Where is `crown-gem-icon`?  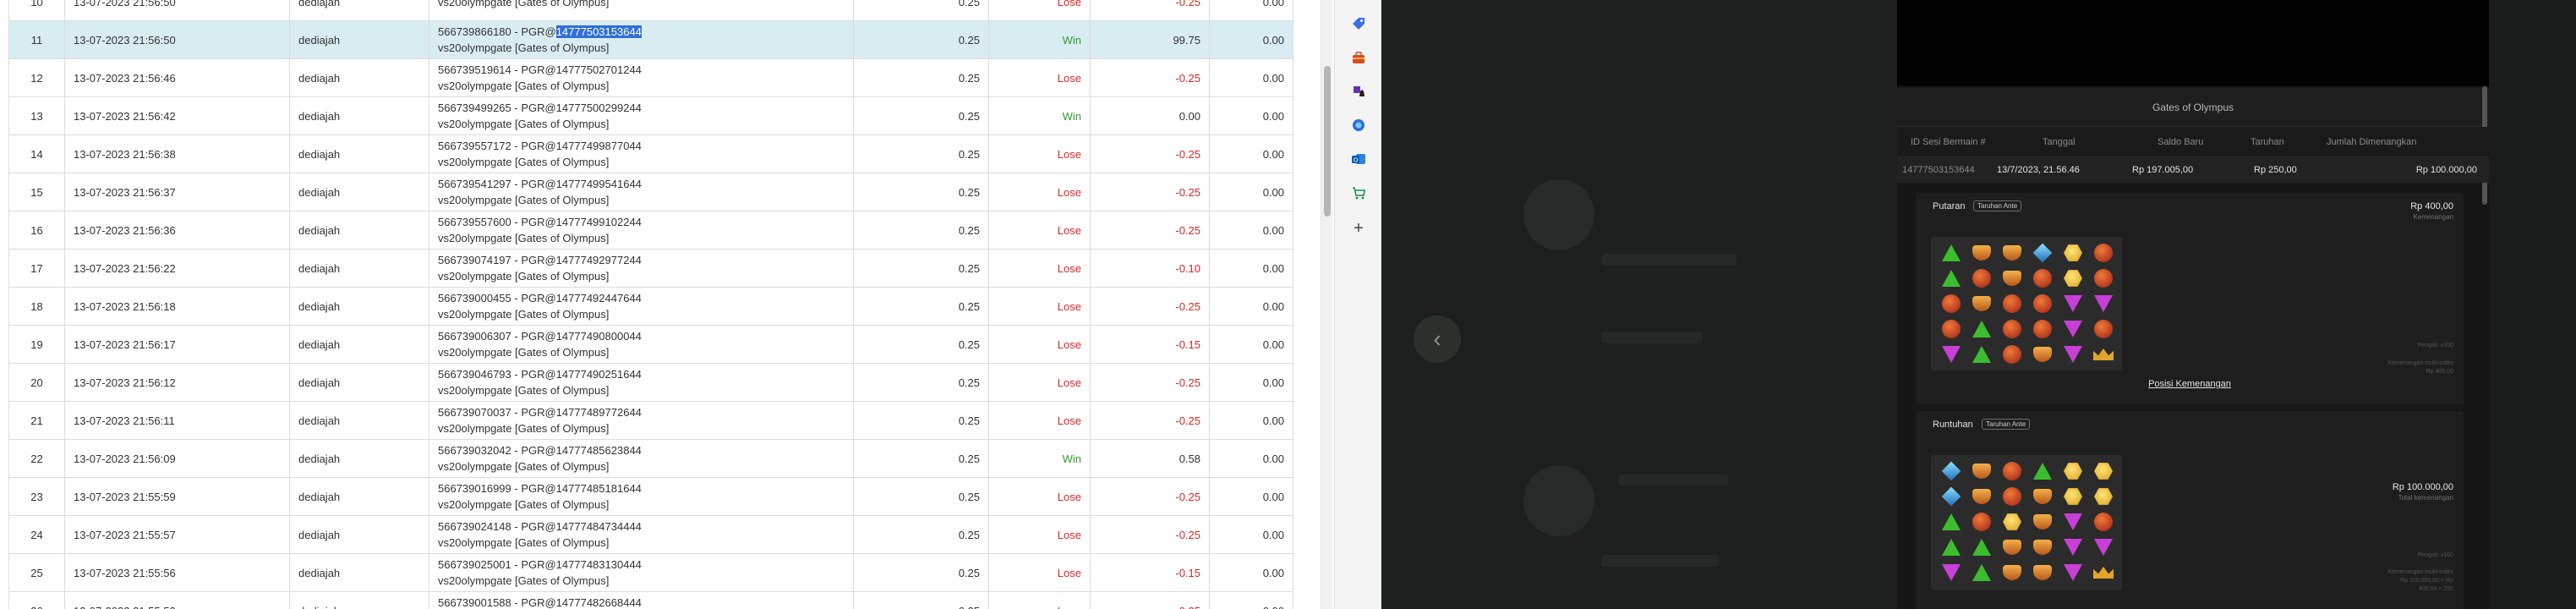 crown-gem-icon is located at coordinates (2103, 354).